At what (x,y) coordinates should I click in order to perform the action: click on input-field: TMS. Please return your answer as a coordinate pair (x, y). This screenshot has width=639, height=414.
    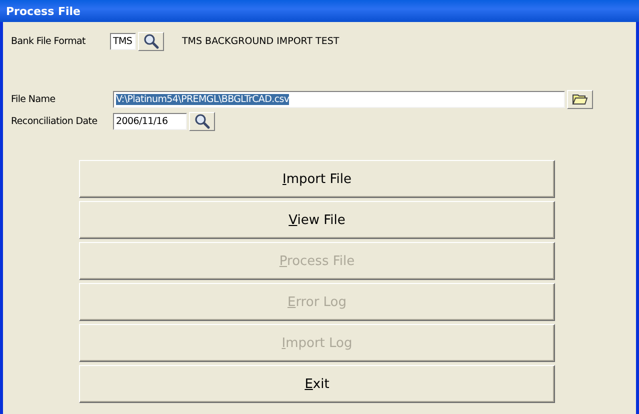
    Looking at the image, I should click on (123, 41).